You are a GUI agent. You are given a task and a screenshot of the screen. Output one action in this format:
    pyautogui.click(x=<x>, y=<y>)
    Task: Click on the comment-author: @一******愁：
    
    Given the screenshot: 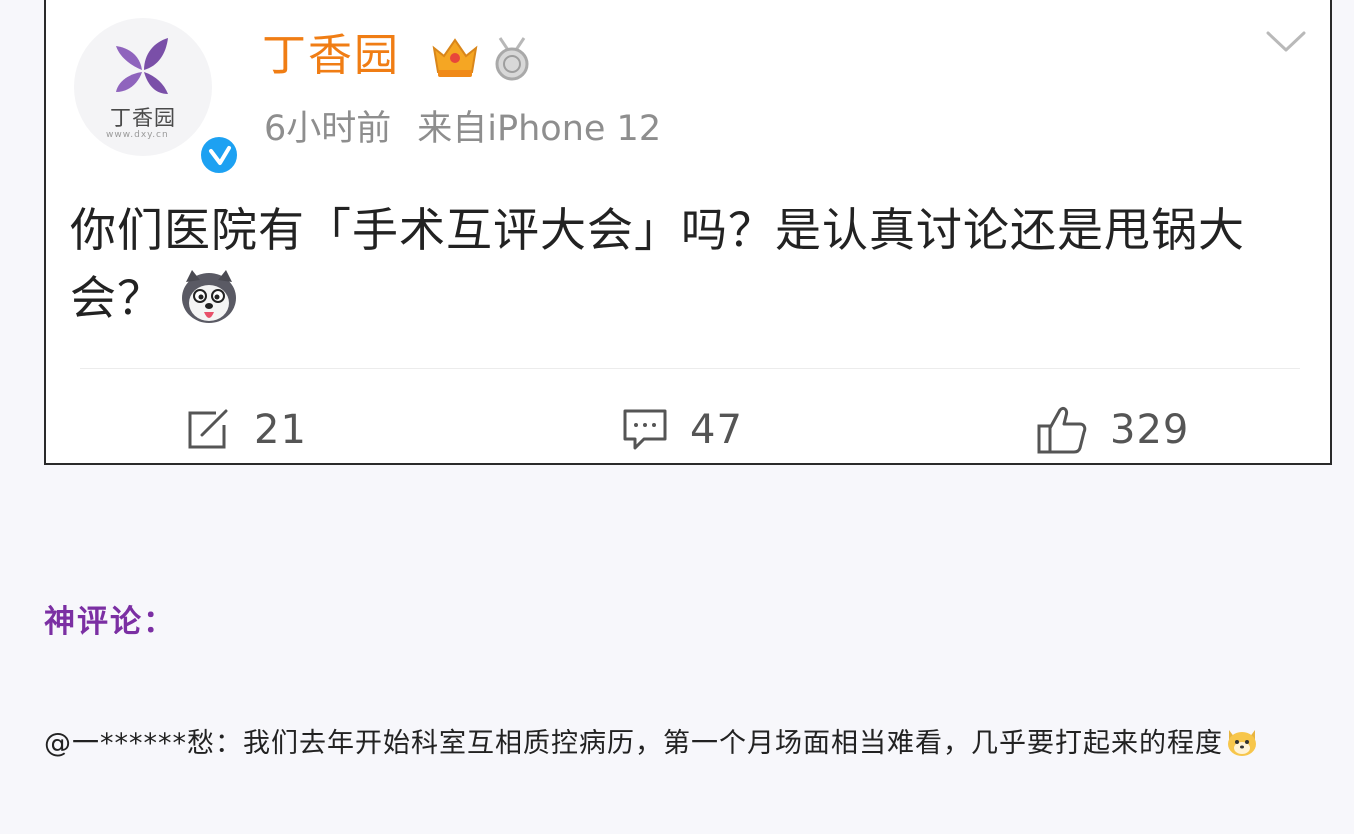 What is the action you would take?
    pyautogui.click(x=143, y=743)
    